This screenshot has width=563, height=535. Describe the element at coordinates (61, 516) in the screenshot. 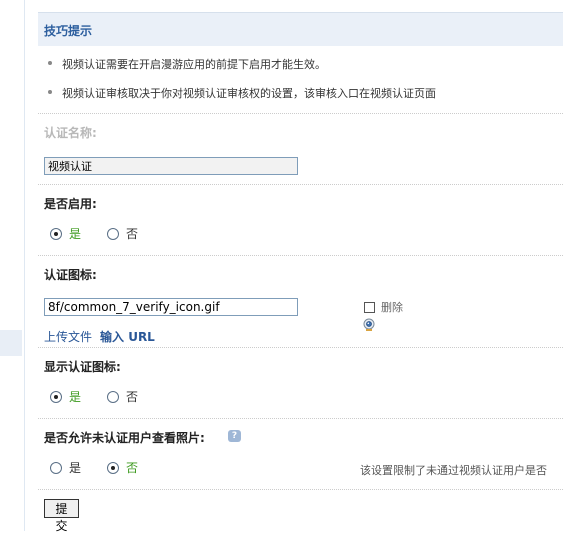

I see `submit-button: 提交` at that location.